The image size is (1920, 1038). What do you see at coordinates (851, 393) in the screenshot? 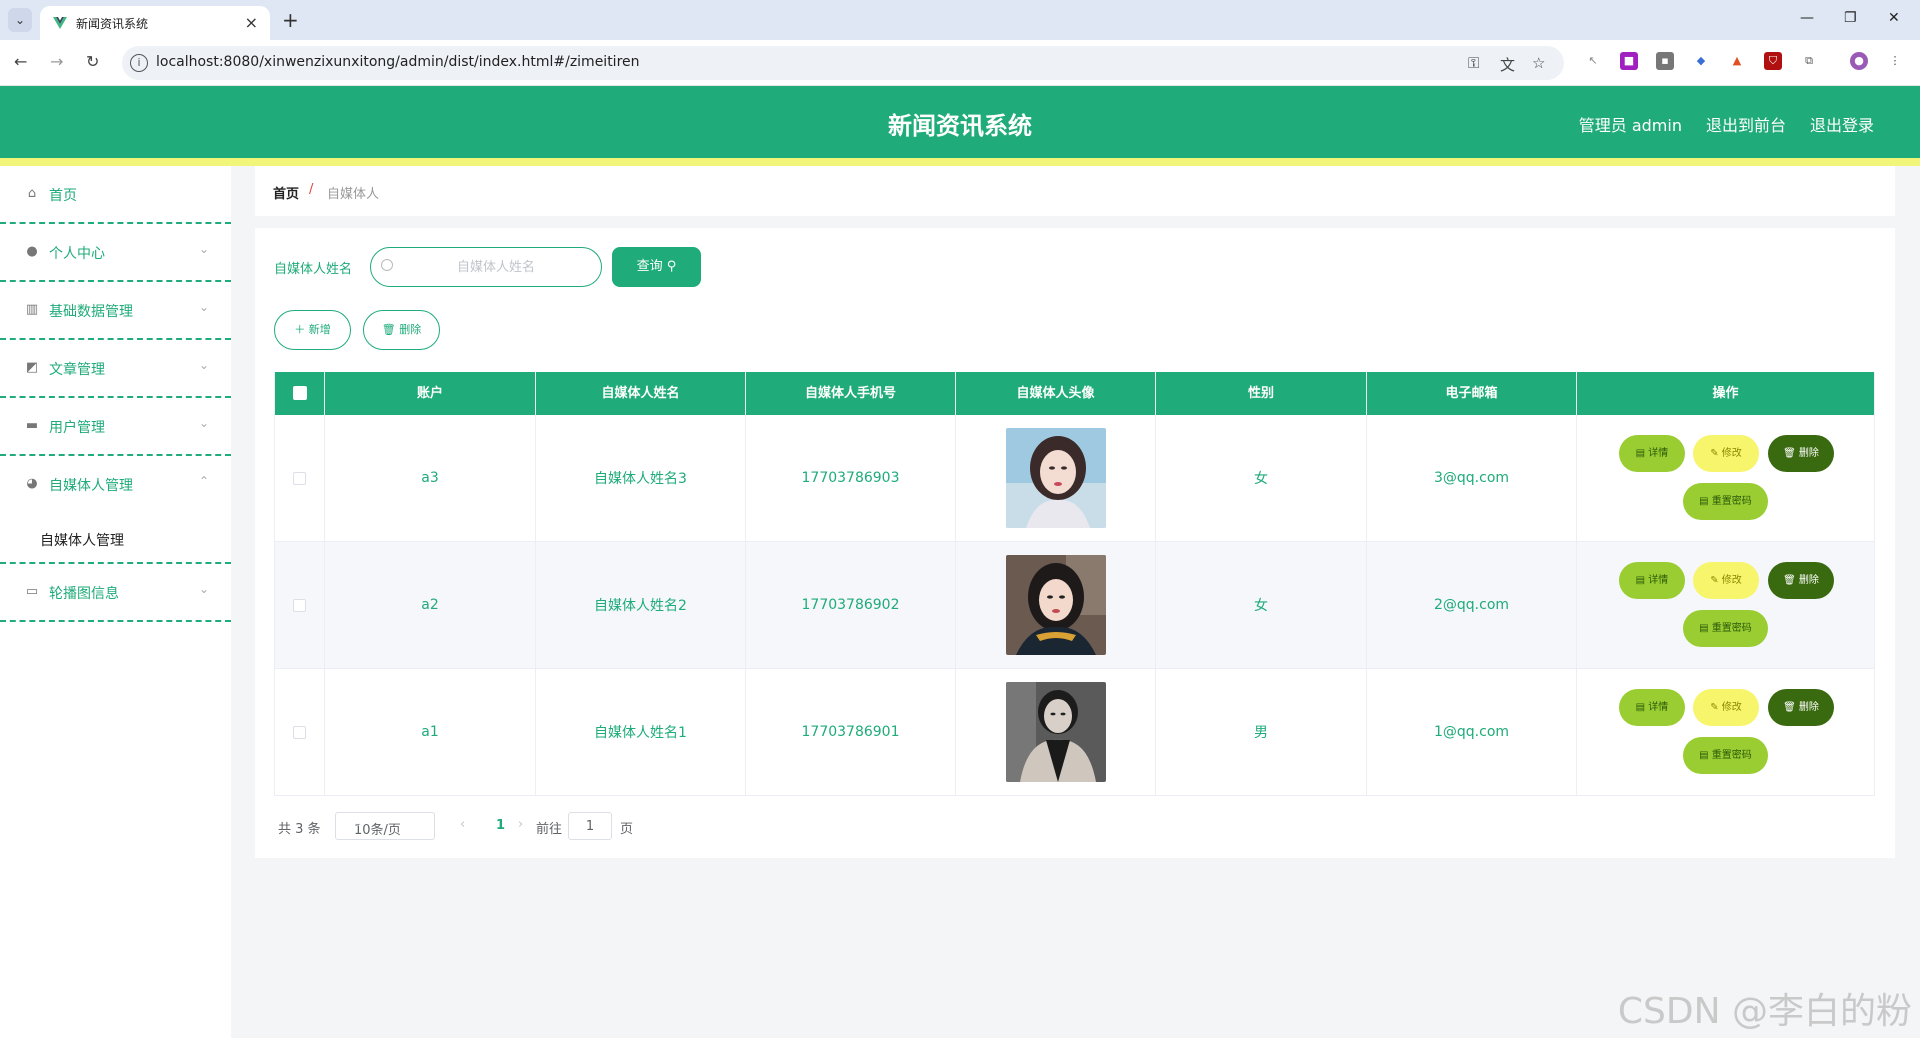
I see `header-phone: 自媒体人手机号` at bounding box center [851, 393].